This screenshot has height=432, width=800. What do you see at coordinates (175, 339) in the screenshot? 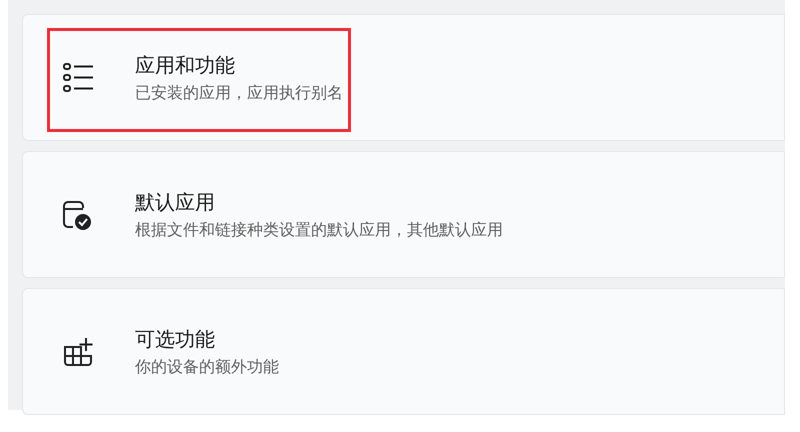
I see `card-title: 可选功能` at bounding box center [175, 339].